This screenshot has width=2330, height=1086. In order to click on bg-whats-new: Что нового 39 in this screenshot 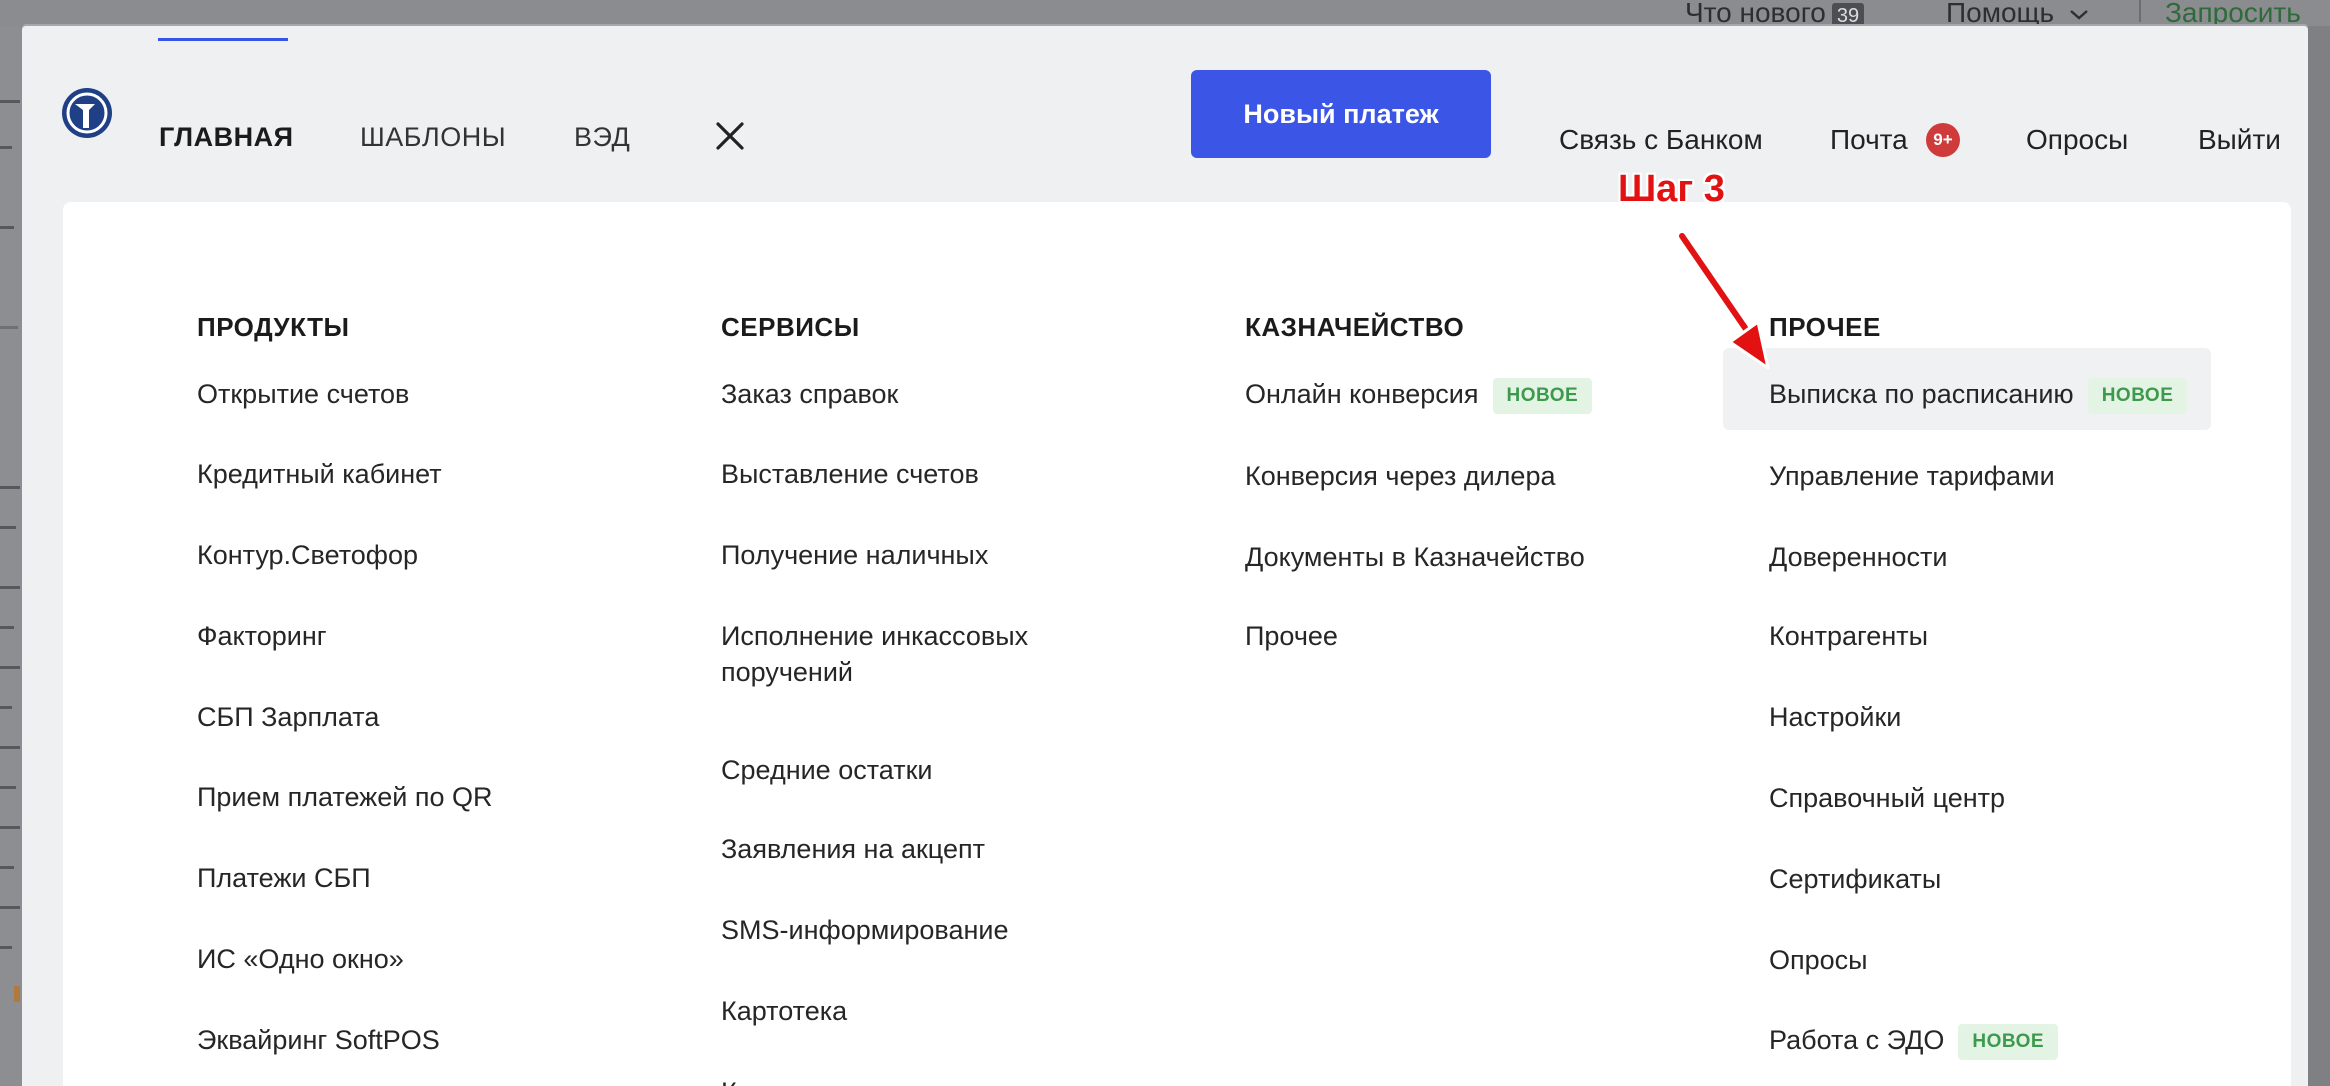, I will do `click(1775, 12)`.